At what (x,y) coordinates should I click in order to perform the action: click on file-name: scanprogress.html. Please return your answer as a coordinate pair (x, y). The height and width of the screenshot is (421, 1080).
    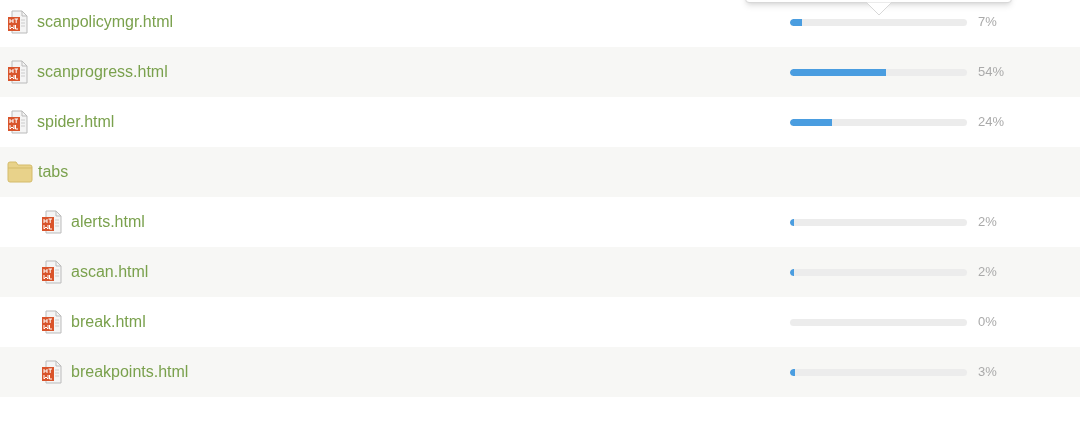
    Looking at the image, I should click on (102, 72).